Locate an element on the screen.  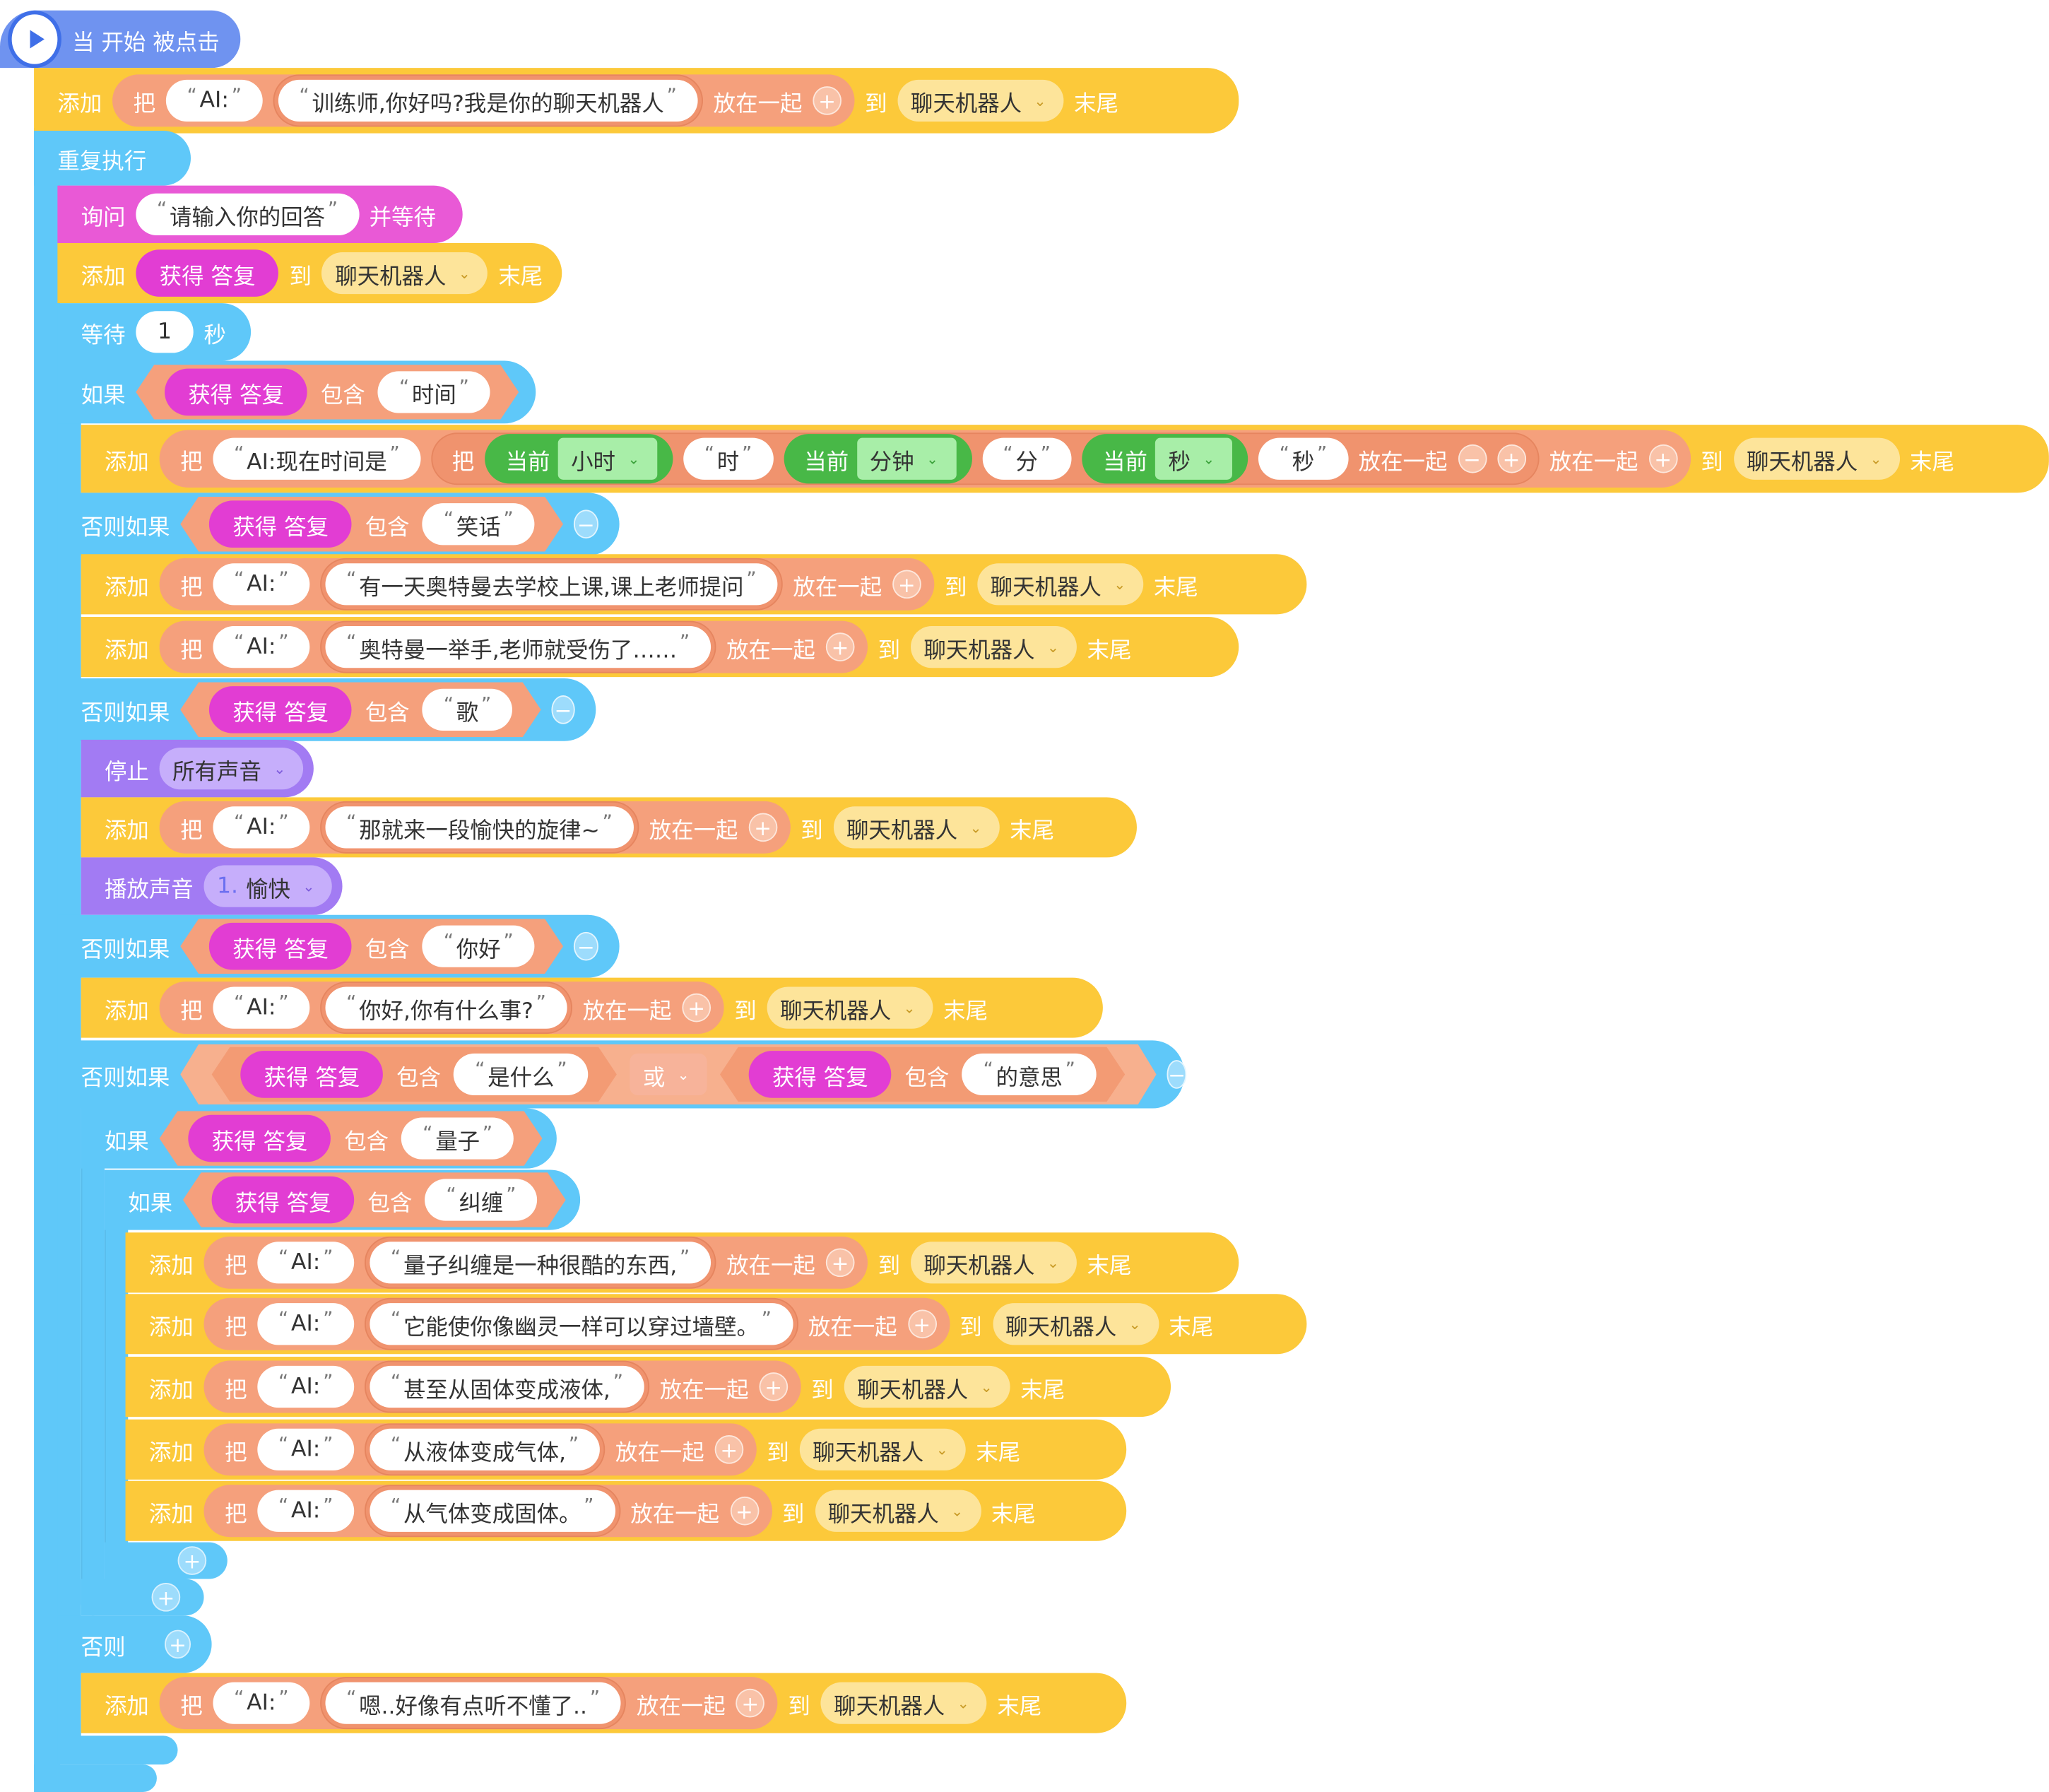
if-quantum-block: 如果 获得 答复 包含 量子 is located at coordinates (319, 1138).